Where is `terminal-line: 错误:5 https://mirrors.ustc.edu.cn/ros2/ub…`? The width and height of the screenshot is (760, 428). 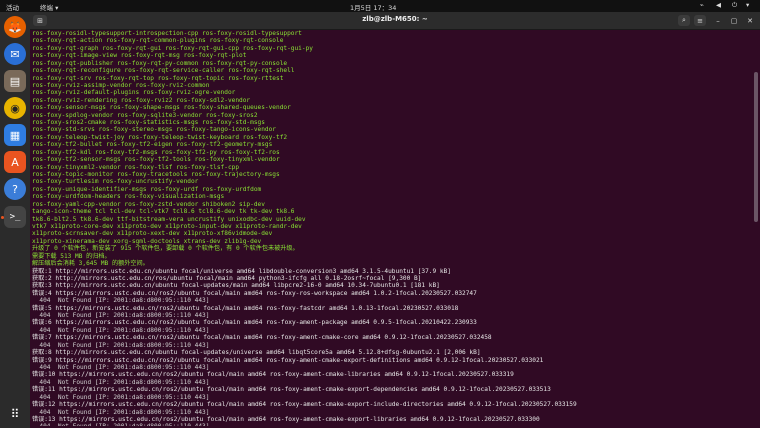
terminal-line: 错误:5 https://mirrors.ustc.edu.cn/ros2/ub… is located at coordinates (245, 308).